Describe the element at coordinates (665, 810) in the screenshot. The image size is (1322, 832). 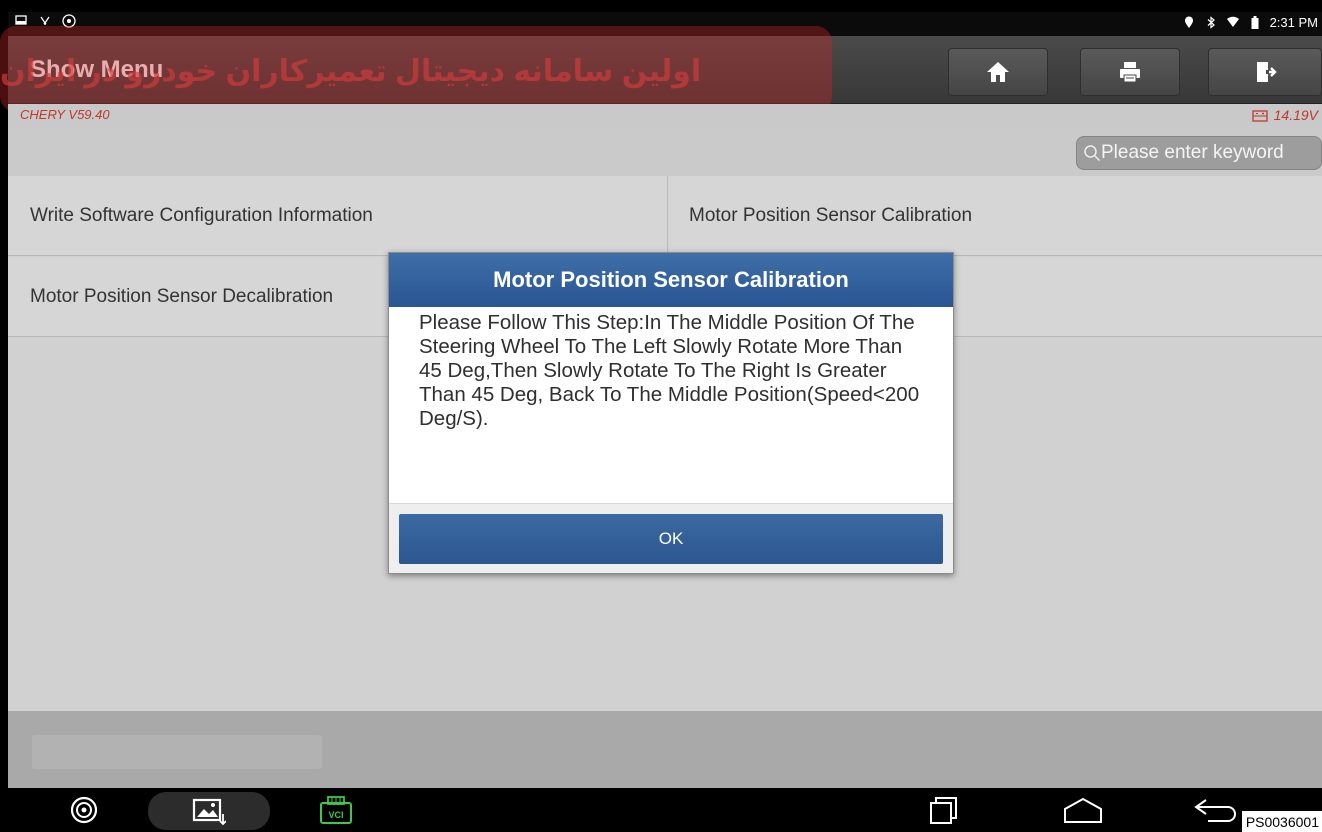
I see `system-nav-bar: VCI PS0036001` at that location.